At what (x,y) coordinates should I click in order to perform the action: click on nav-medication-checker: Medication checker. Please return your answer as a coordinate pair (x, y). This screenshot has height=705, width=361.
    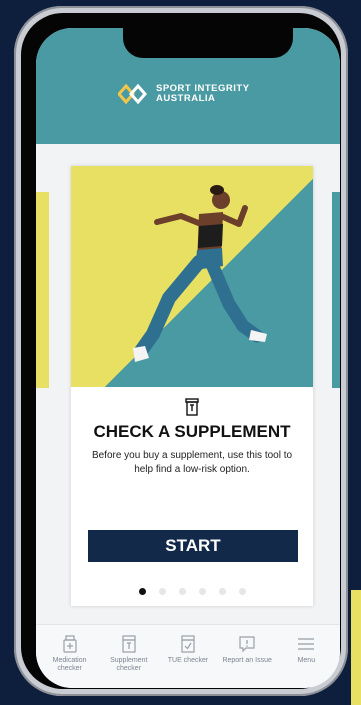
    Looking at the image, I should click on (70, 656).